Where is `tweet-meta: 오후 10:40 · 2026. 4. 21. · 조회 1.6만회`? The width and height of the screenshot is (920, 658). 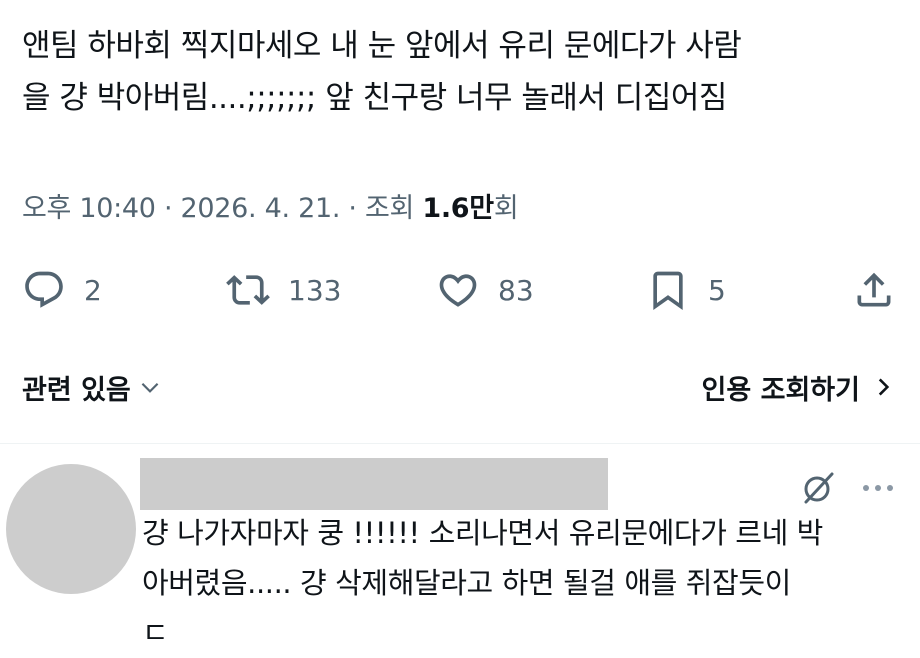
tweet-meta: 오후 10:40 · 2026. 4. 21. · 조회 1.6만회 is located at coordinates (270, 205).